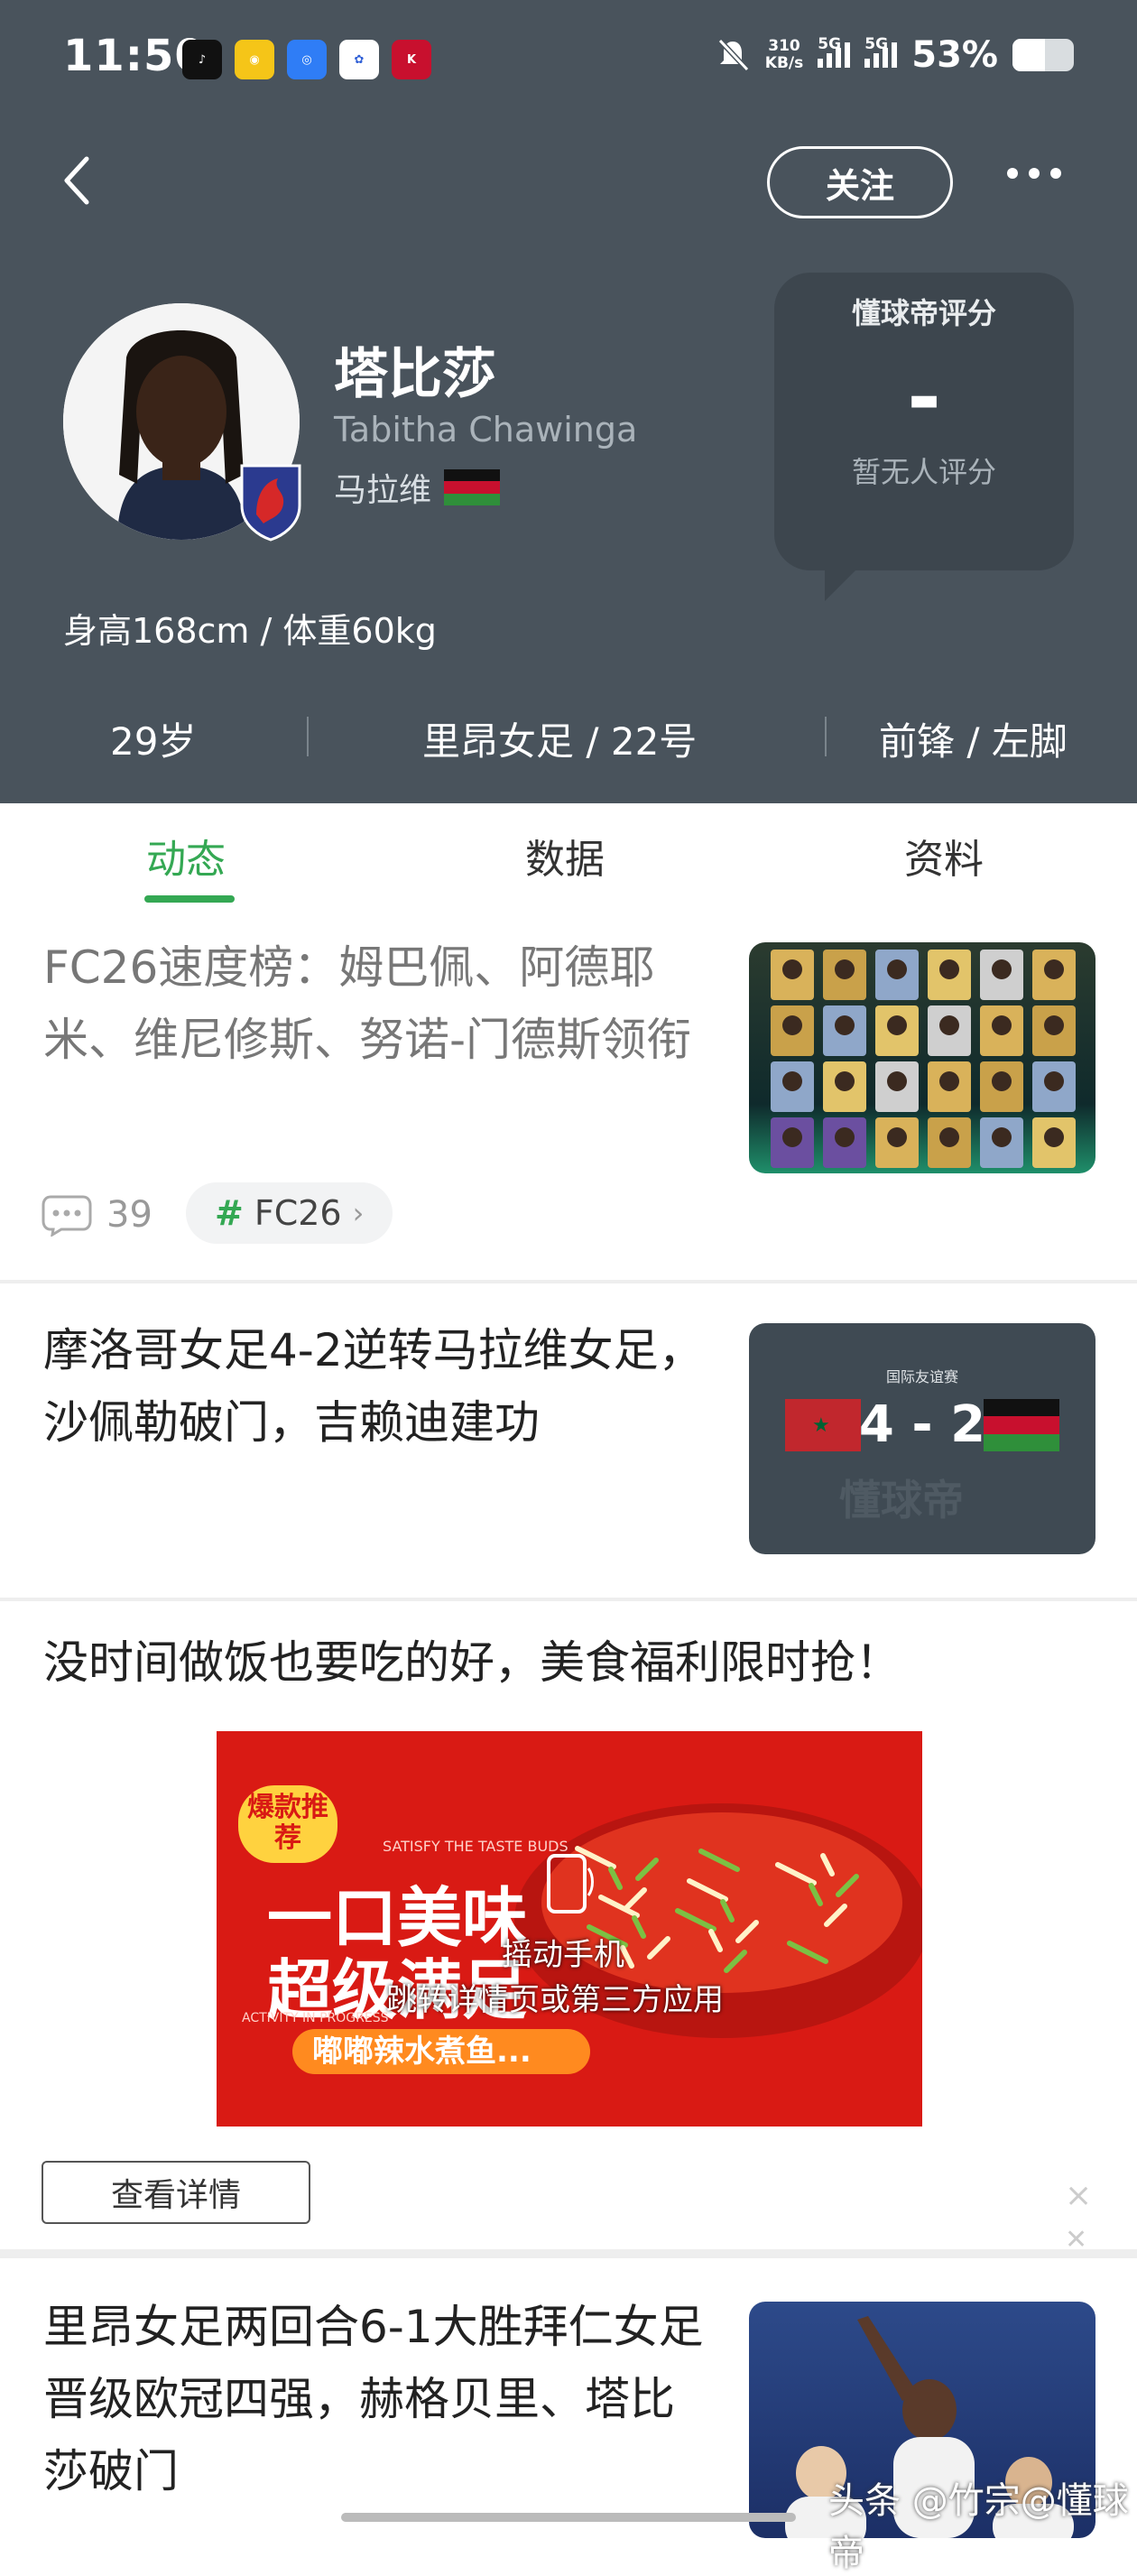 The height and width of the screenshot is (2576, 1137). Describe the element at coordinates (1078, 2195) in the screenshot. I see `close-icon: ×` at that location.